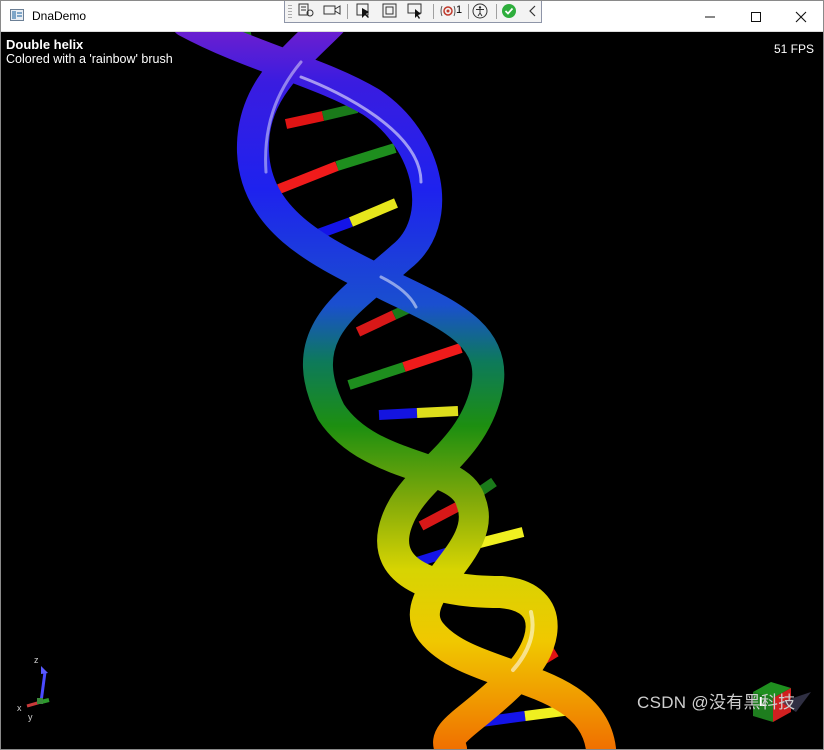 The height and width of the screenshot is (750, 824). Describe the element at coordinates (36, 660) in the screenshot. I see `axis-label-z: z` at that location.